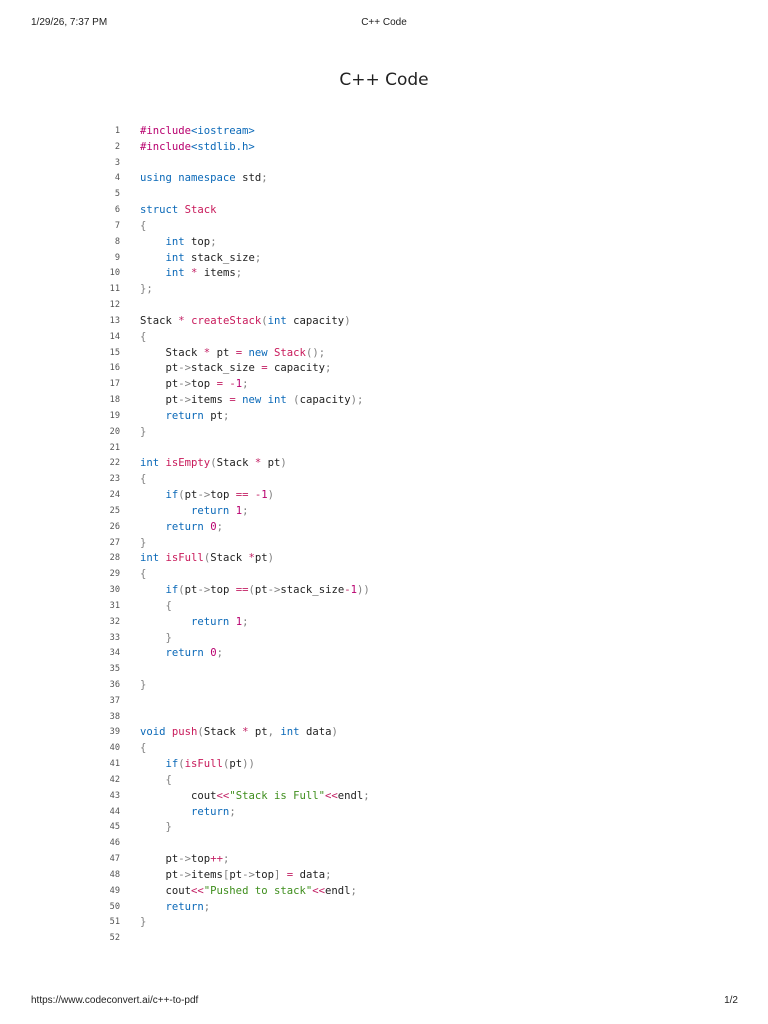 The width and height of the screenshot is (768, 1024). What do you see at coordinates (114, 431) in the screenshot?
I see `line-number: 20` at bounding box center [114, 431].